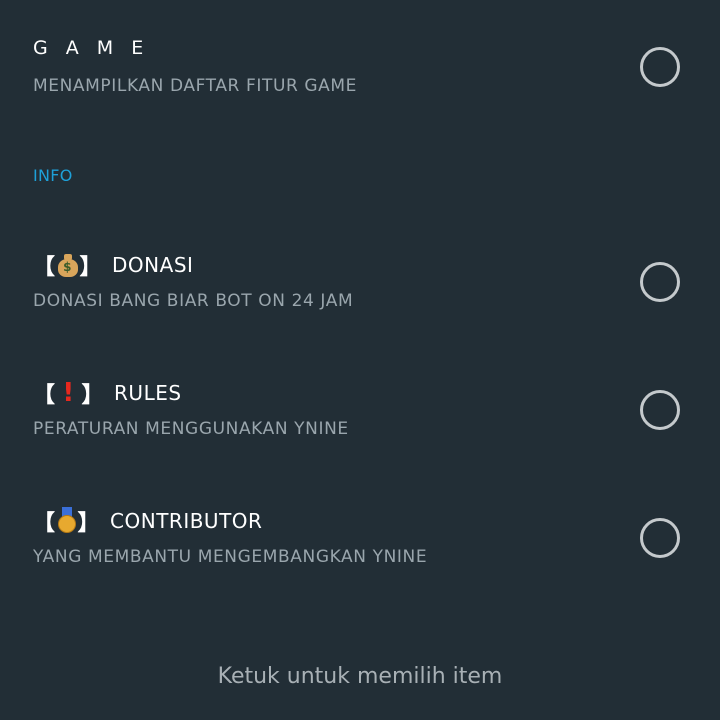  What do you see at coordinates (660, 538) in the screenshot?
I see `radio-button-contributor` at bounding box center [660, 538].